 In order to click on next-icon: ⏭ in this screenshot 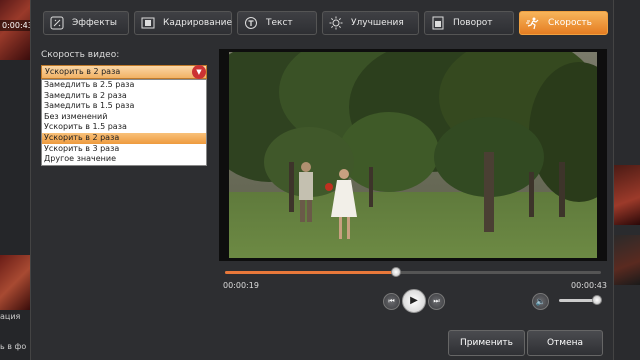, I will do `click(436, 301)`.